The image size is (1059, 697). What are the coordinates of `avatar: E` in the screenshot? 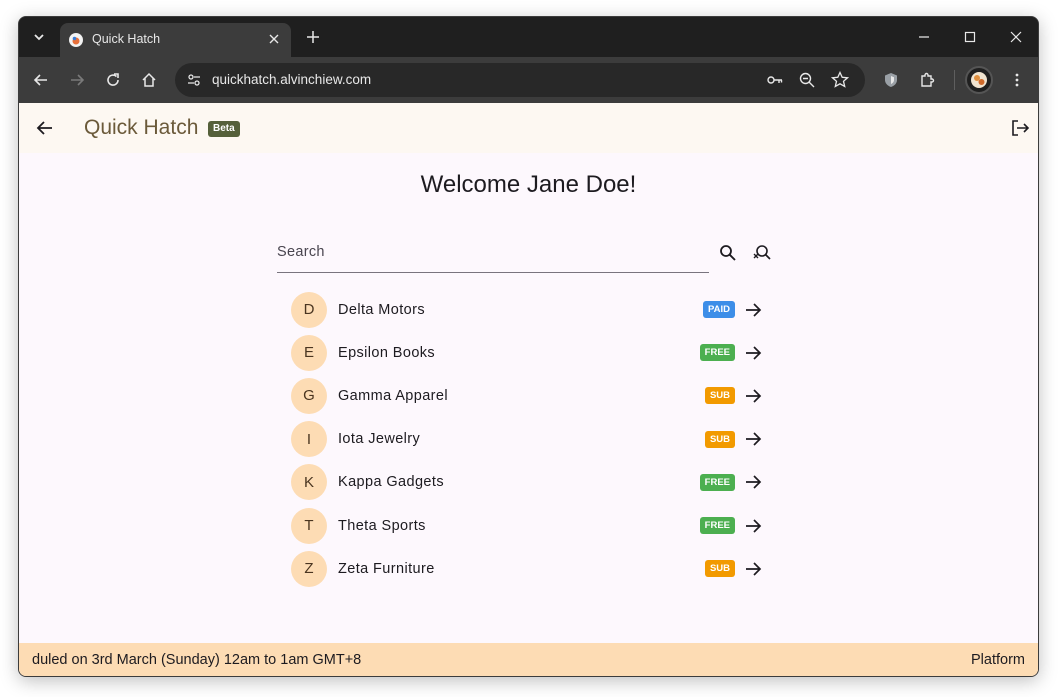 It's located at (309, 352).